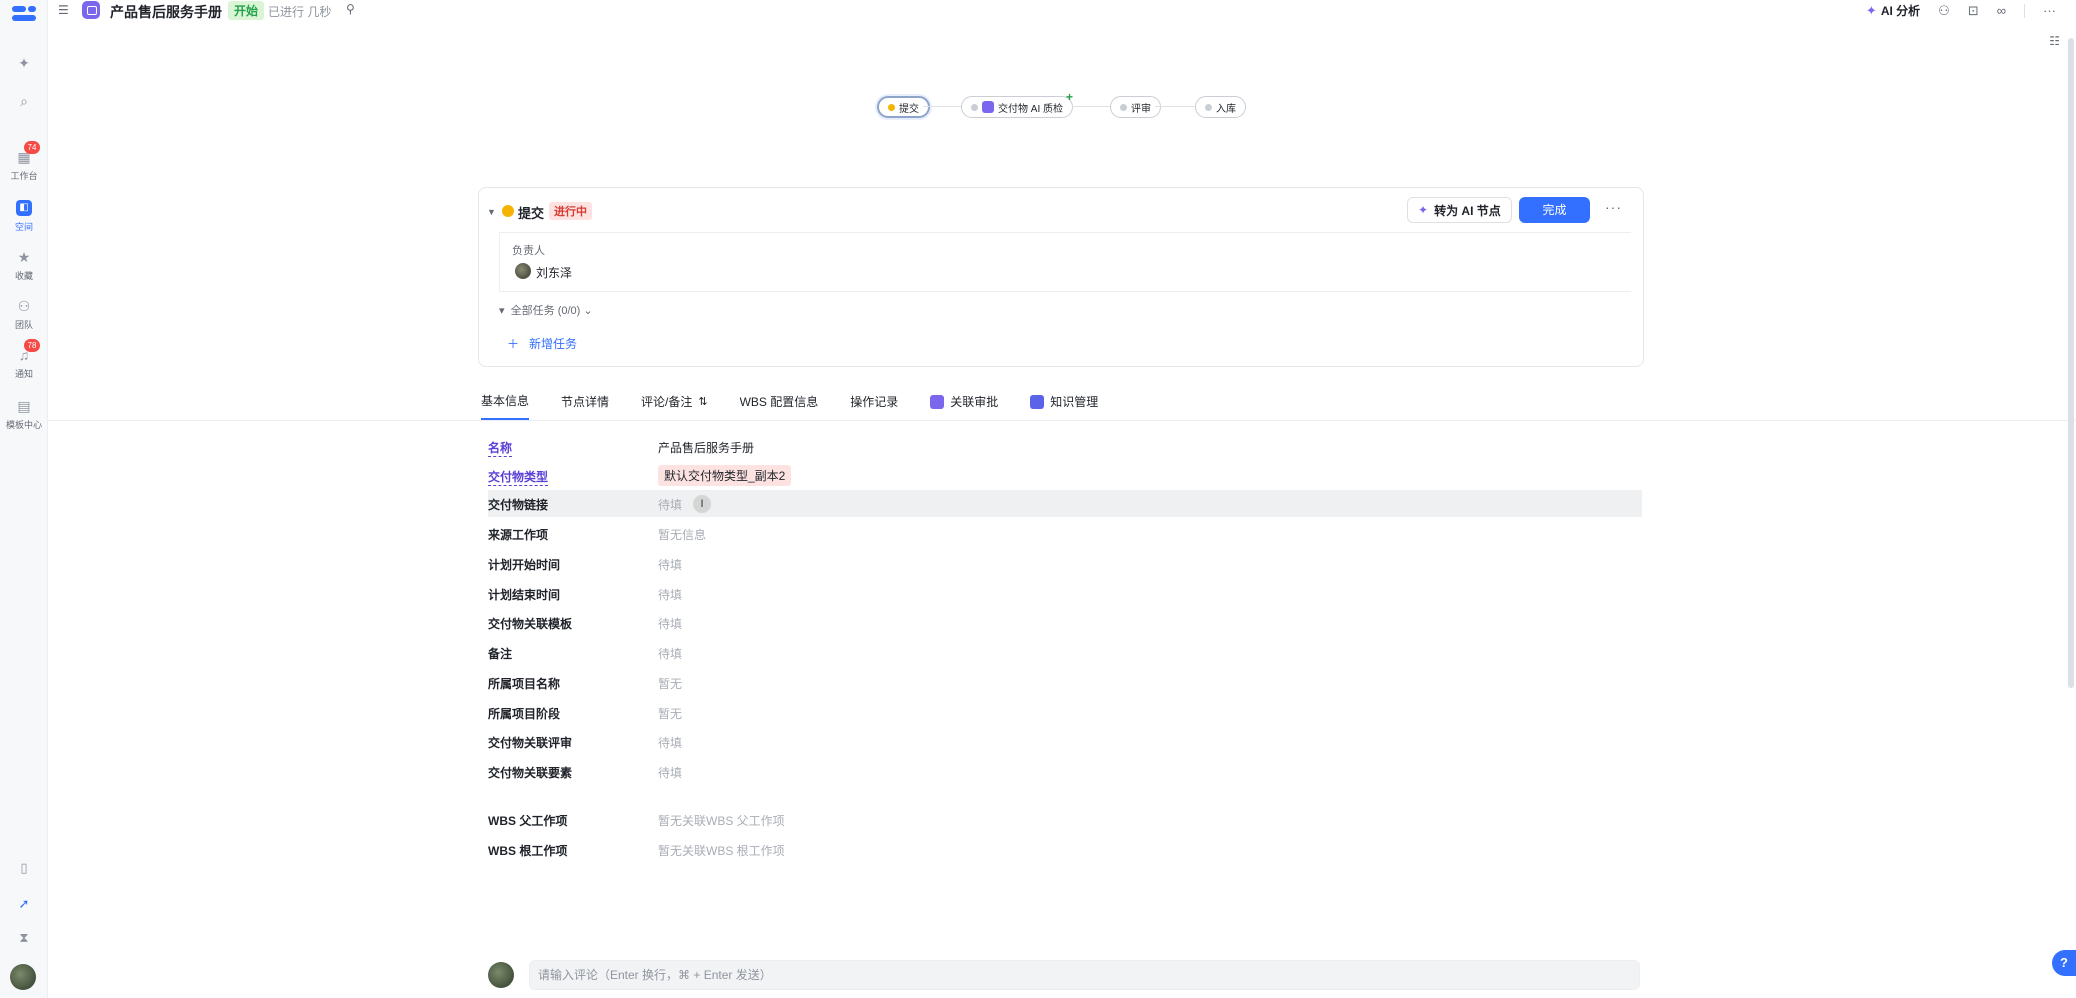 The image size is (2076, 998). Describe the element at coordinates (2001, 10) in the screenshot. I see `link-icon: ∞` at that location.